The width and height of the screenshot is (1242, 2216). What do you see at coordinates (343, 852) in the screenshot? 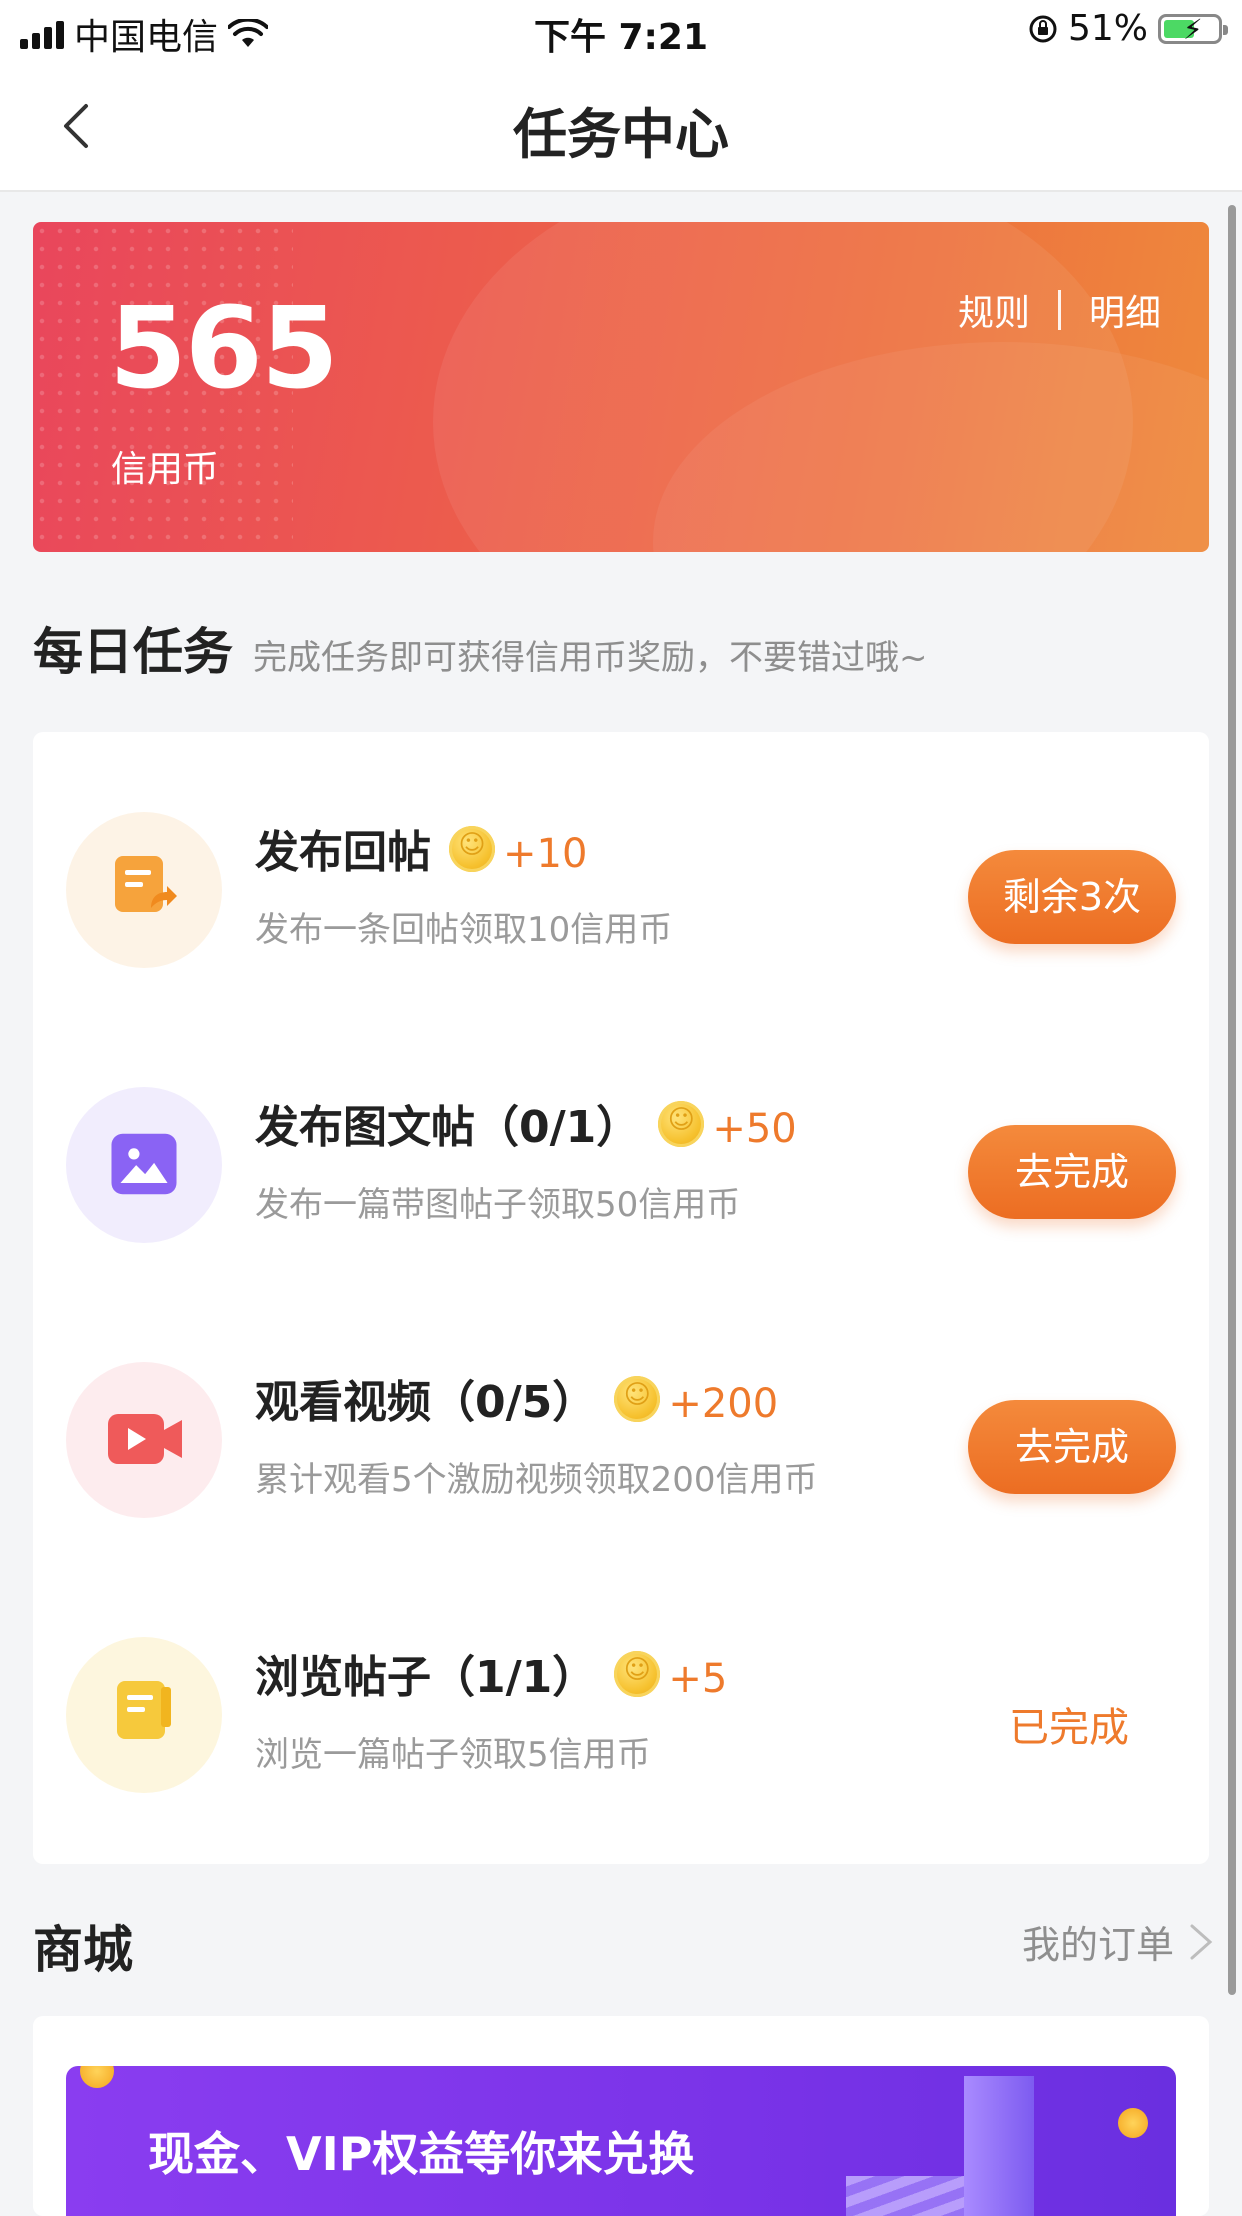
I see `task-title-text: 发布回帖` at bounding box center [343, 852].